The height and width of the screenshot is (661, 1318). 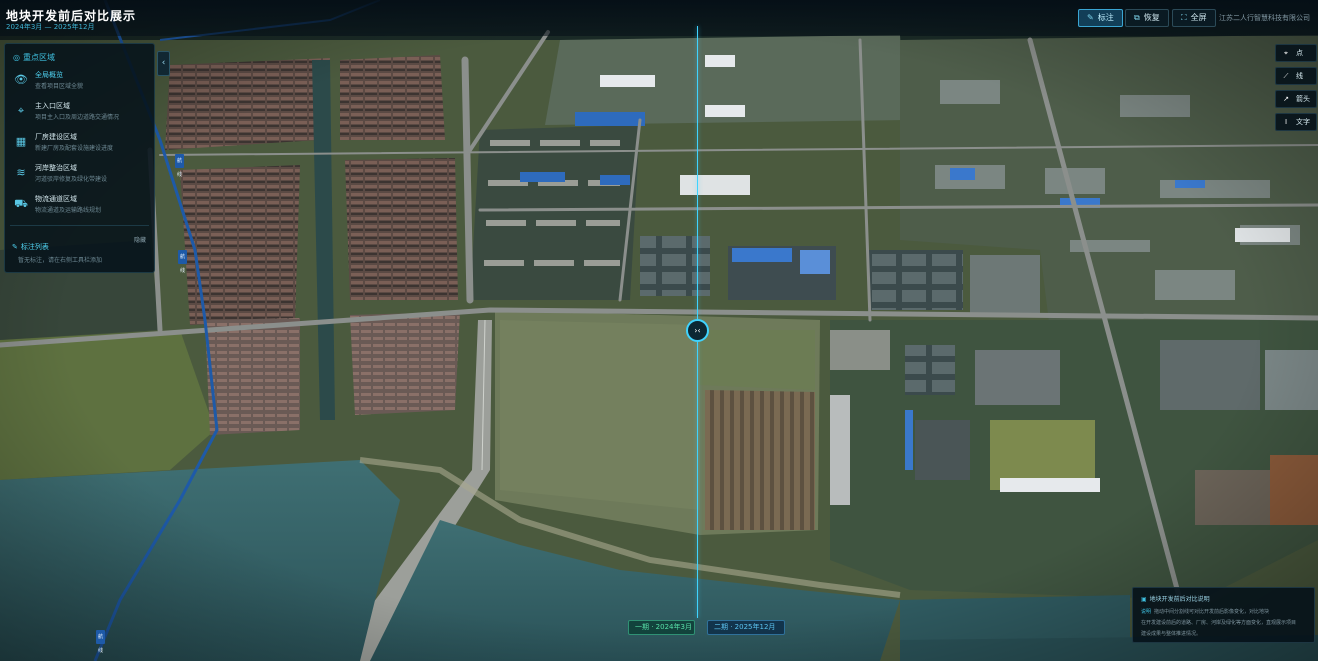 I want to click on restore-button: ⧉ 恢复, so click(x=1147, y=18).